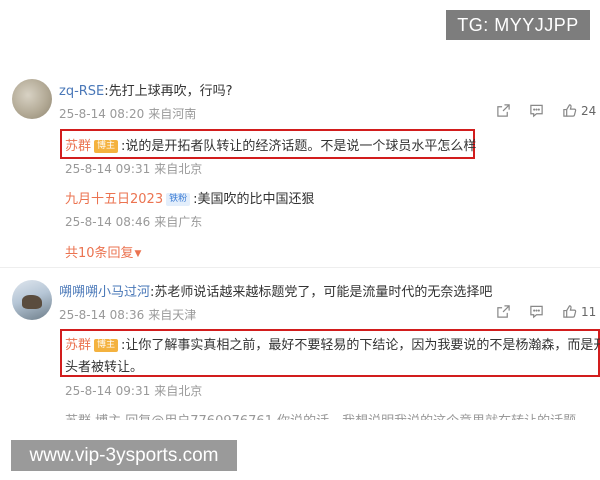 This screenshot has height=480, width=600. Describe the element at coordinates (99, 253) in the screenshot. I see `more-replies-label: 共10条回复` at that location.